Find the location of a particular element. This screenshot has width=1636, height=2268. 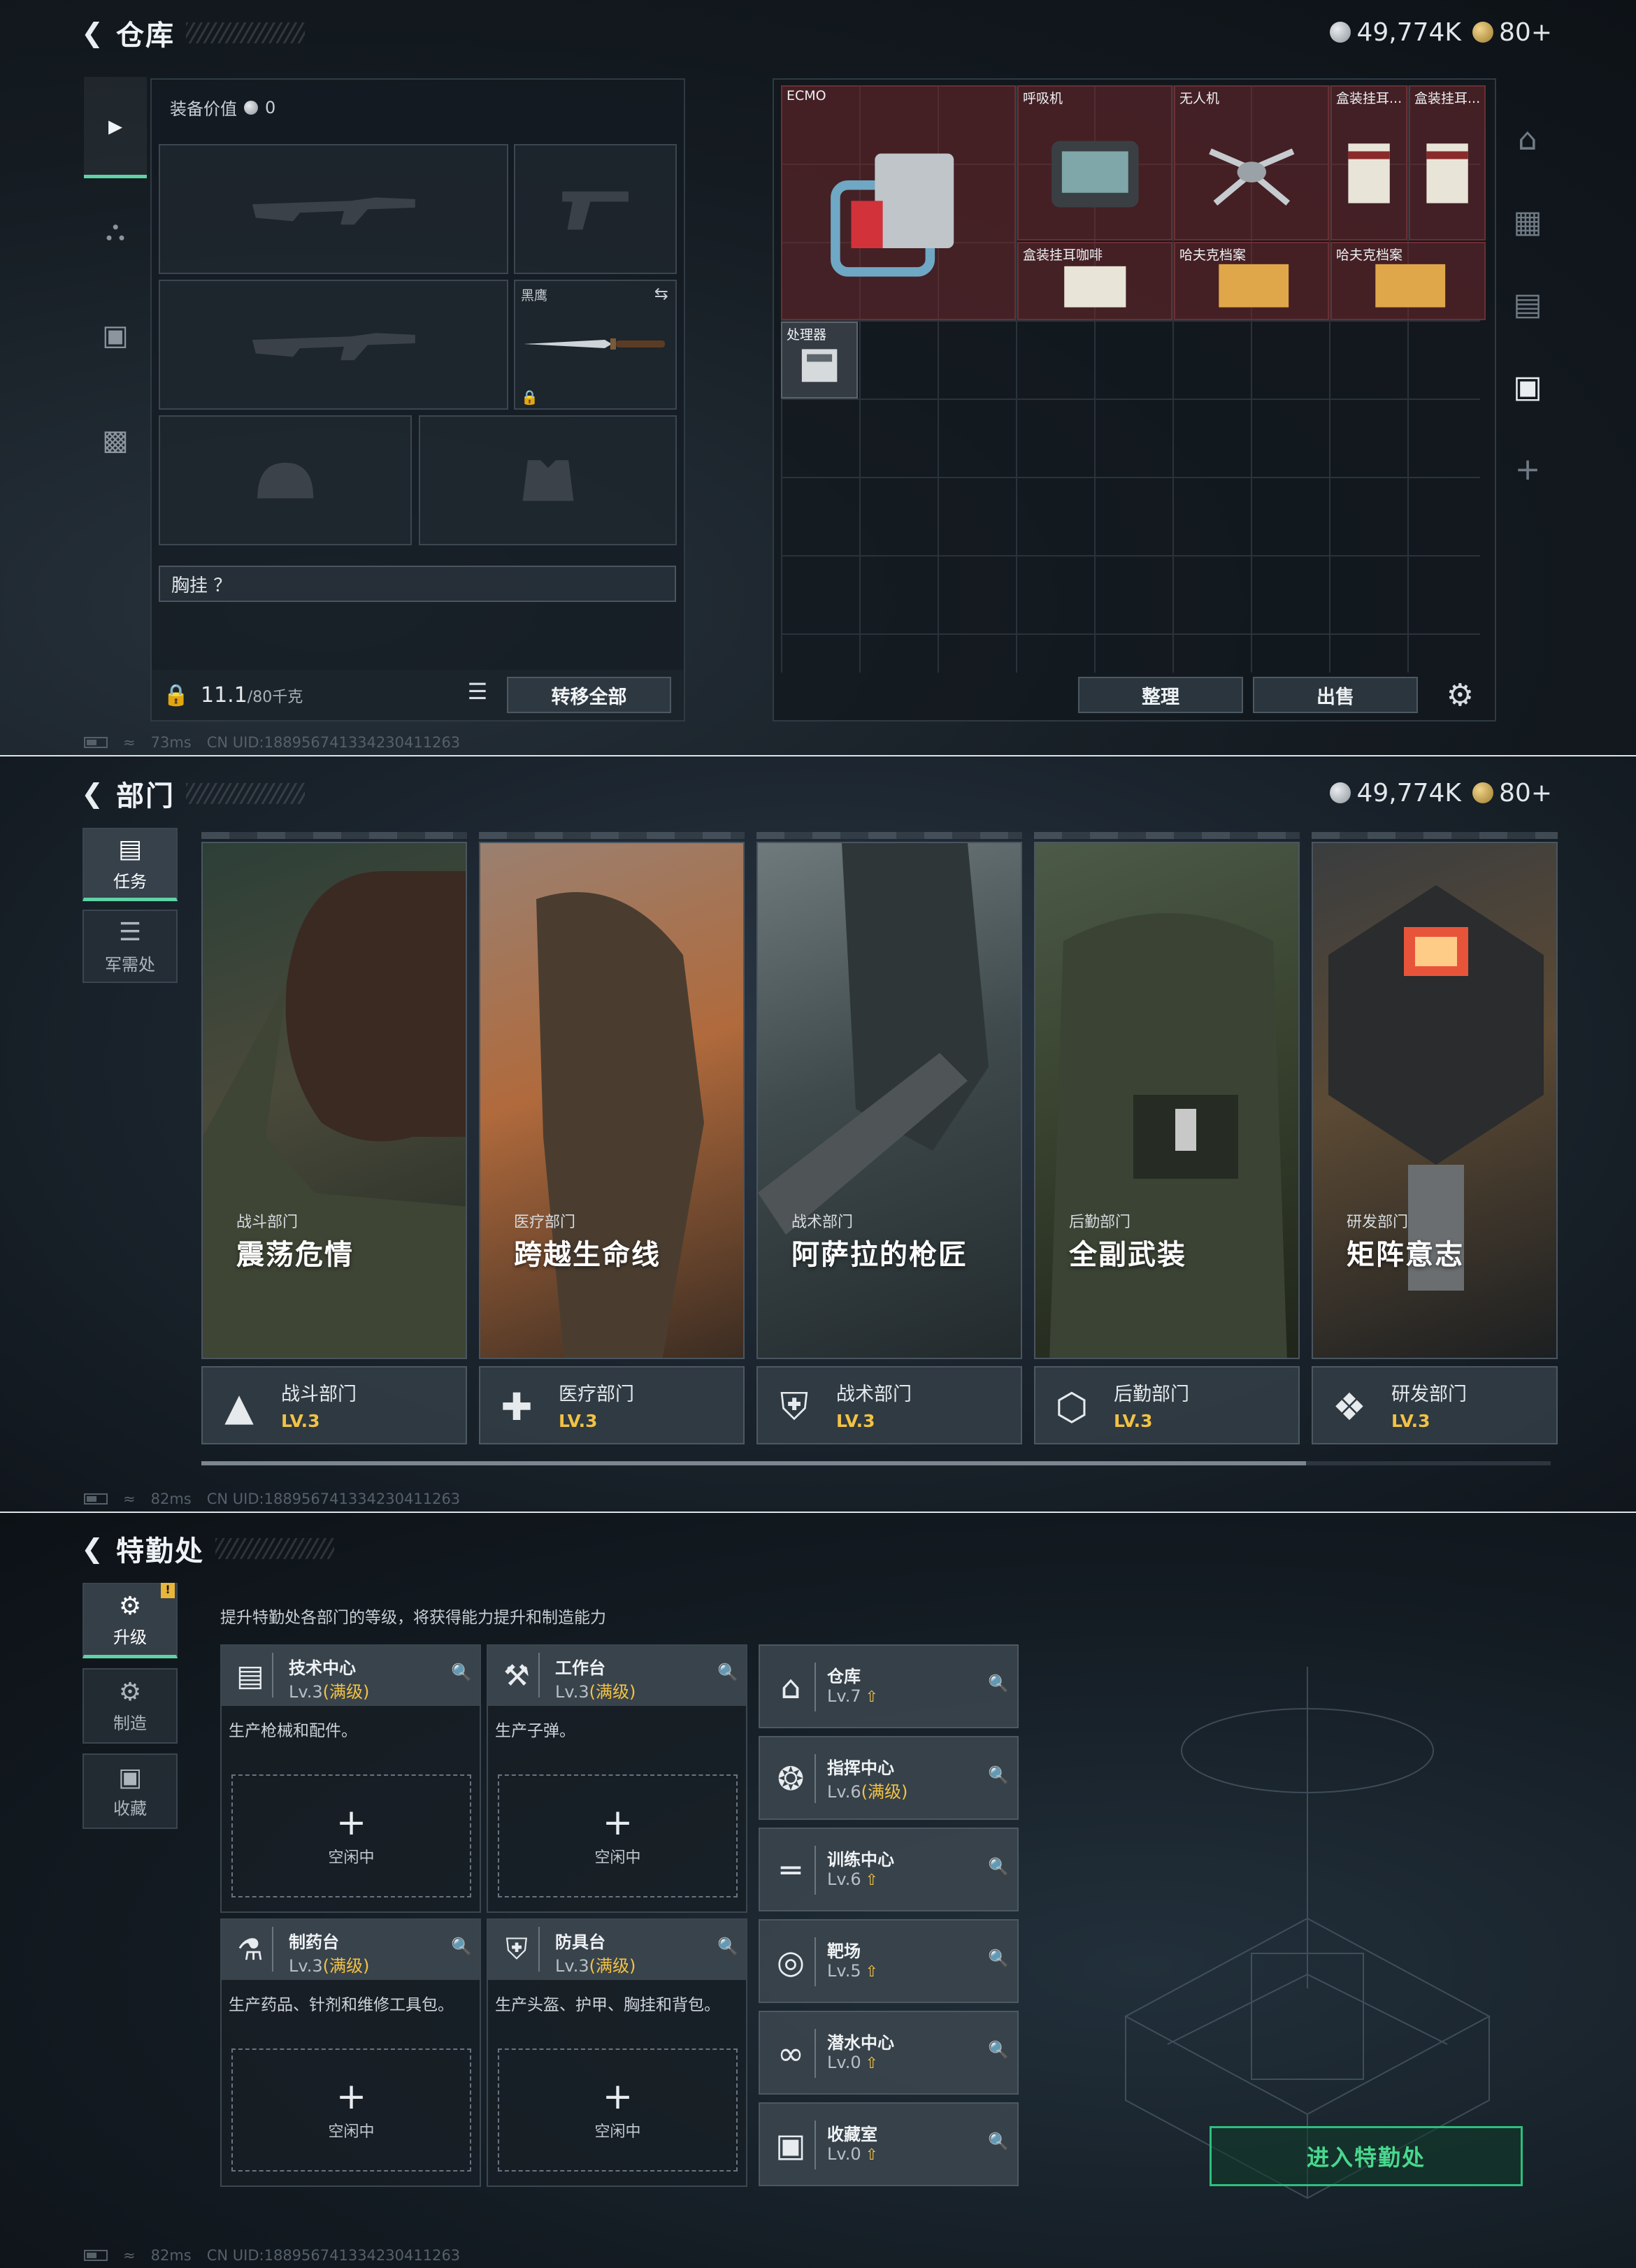

card-decoration is located at coordinates (889, 835).